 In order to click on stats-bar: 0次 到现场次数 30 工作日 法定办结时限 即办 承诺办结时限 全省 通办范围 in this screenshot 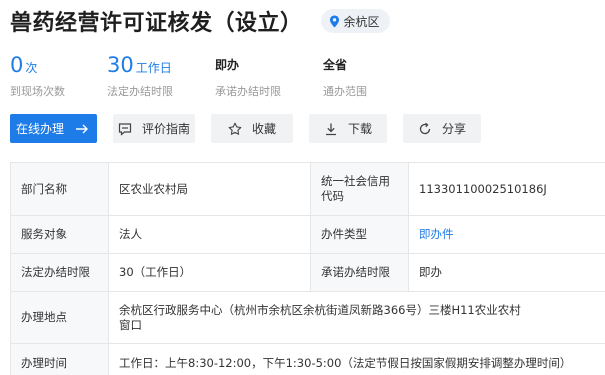, I will do `click(270, 77)`.